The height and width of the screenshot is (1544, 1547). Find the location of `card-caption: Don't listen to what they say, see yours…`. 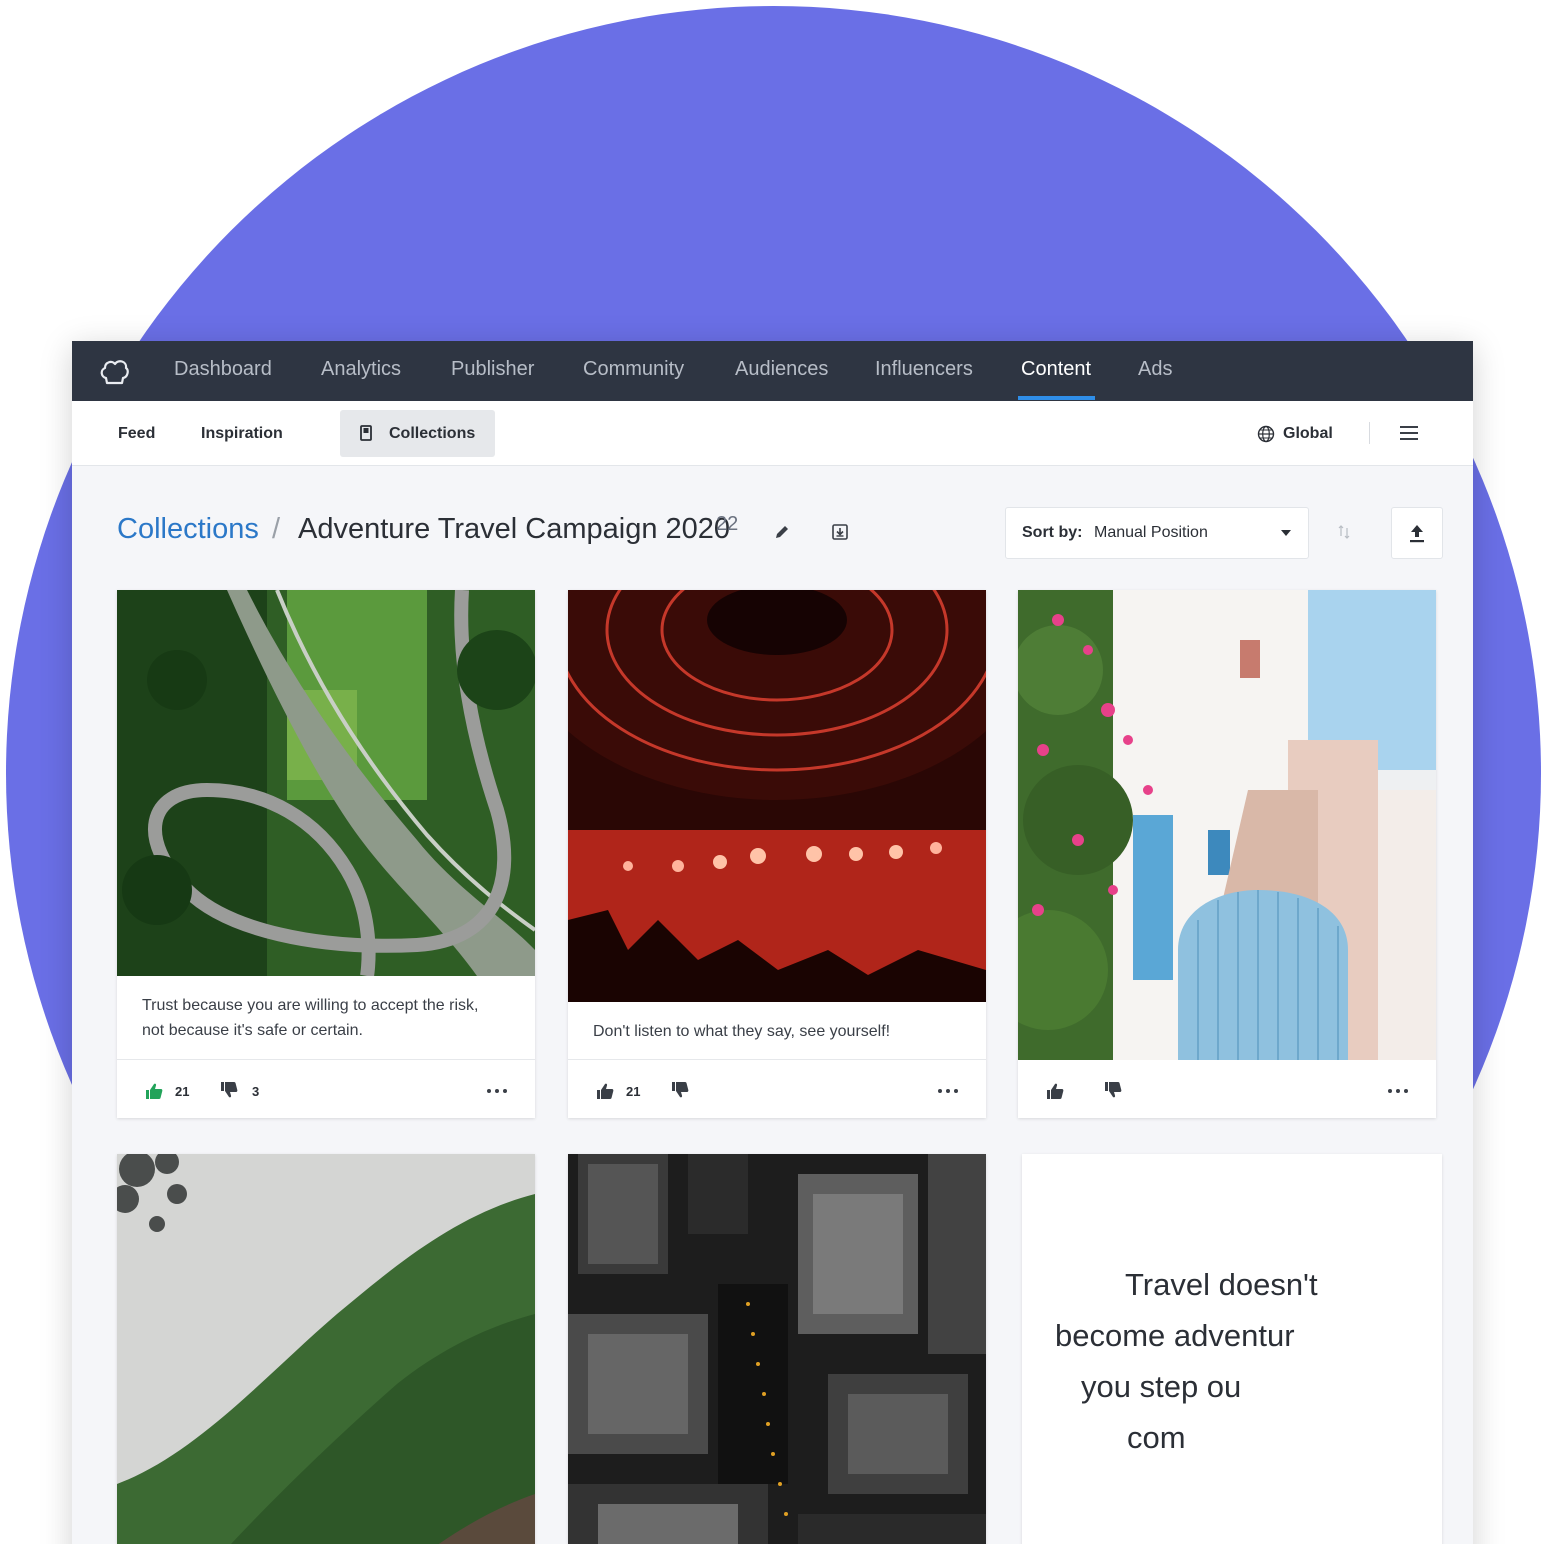

card-caption: Don't listen to what they say, see yours… is located at coordinates (742, 1031).